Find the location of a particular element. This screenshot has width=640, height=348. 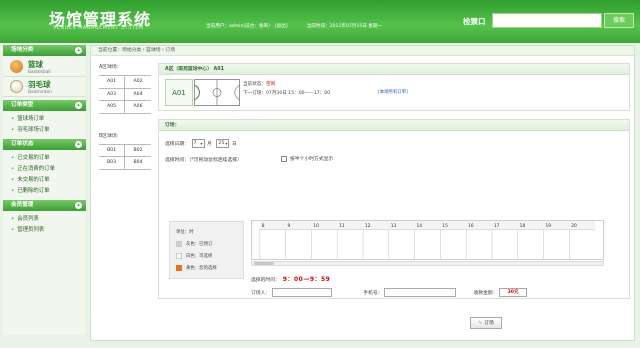

half-hour-option: 按半个小时方式显示 is located at coordinates (307, 158).